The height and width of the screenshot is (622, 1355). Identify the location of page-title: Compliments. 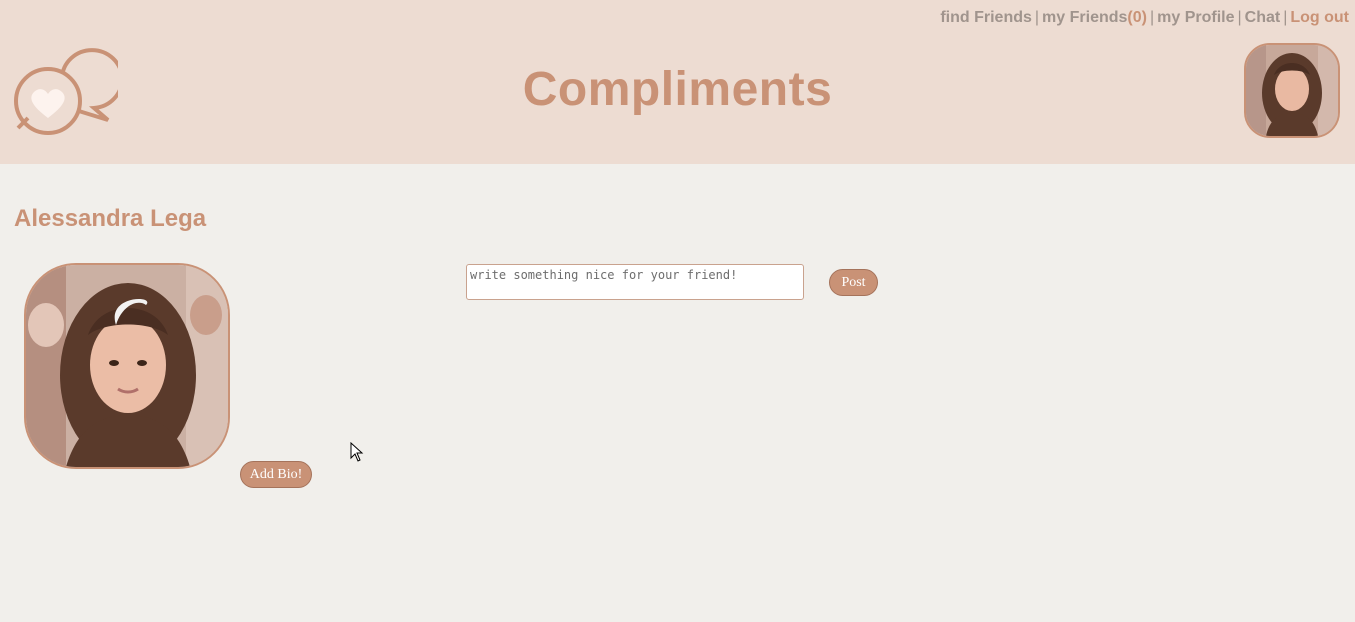
(677, 89).